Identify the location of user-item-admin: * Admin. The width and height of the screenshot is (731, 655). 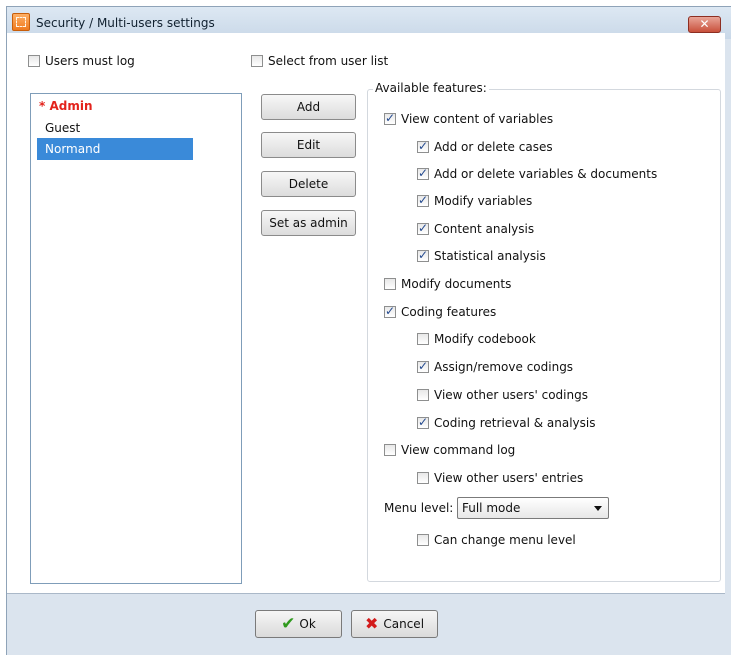
(115, 106).